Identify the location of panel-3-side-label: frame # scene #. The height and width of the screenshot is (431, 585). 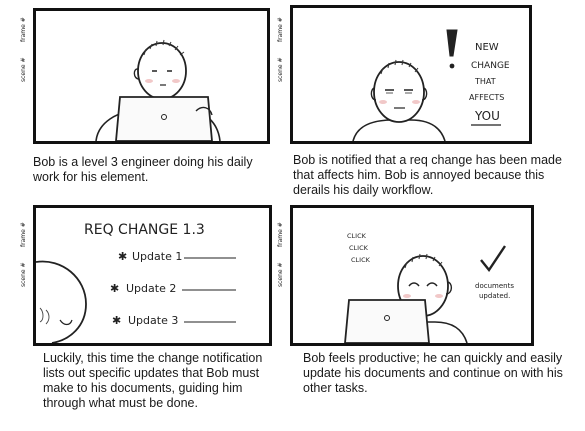
(26, 253).